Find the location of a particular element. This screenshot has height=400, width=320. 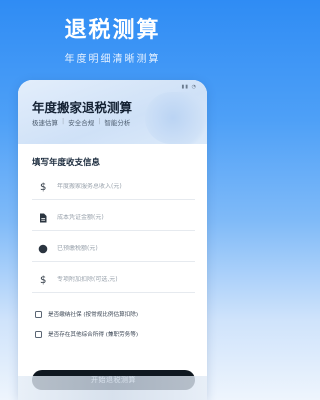

other-income-label: 是否存在其他综合所得 (兼职劳务等) is located at coordinates (93, 335).